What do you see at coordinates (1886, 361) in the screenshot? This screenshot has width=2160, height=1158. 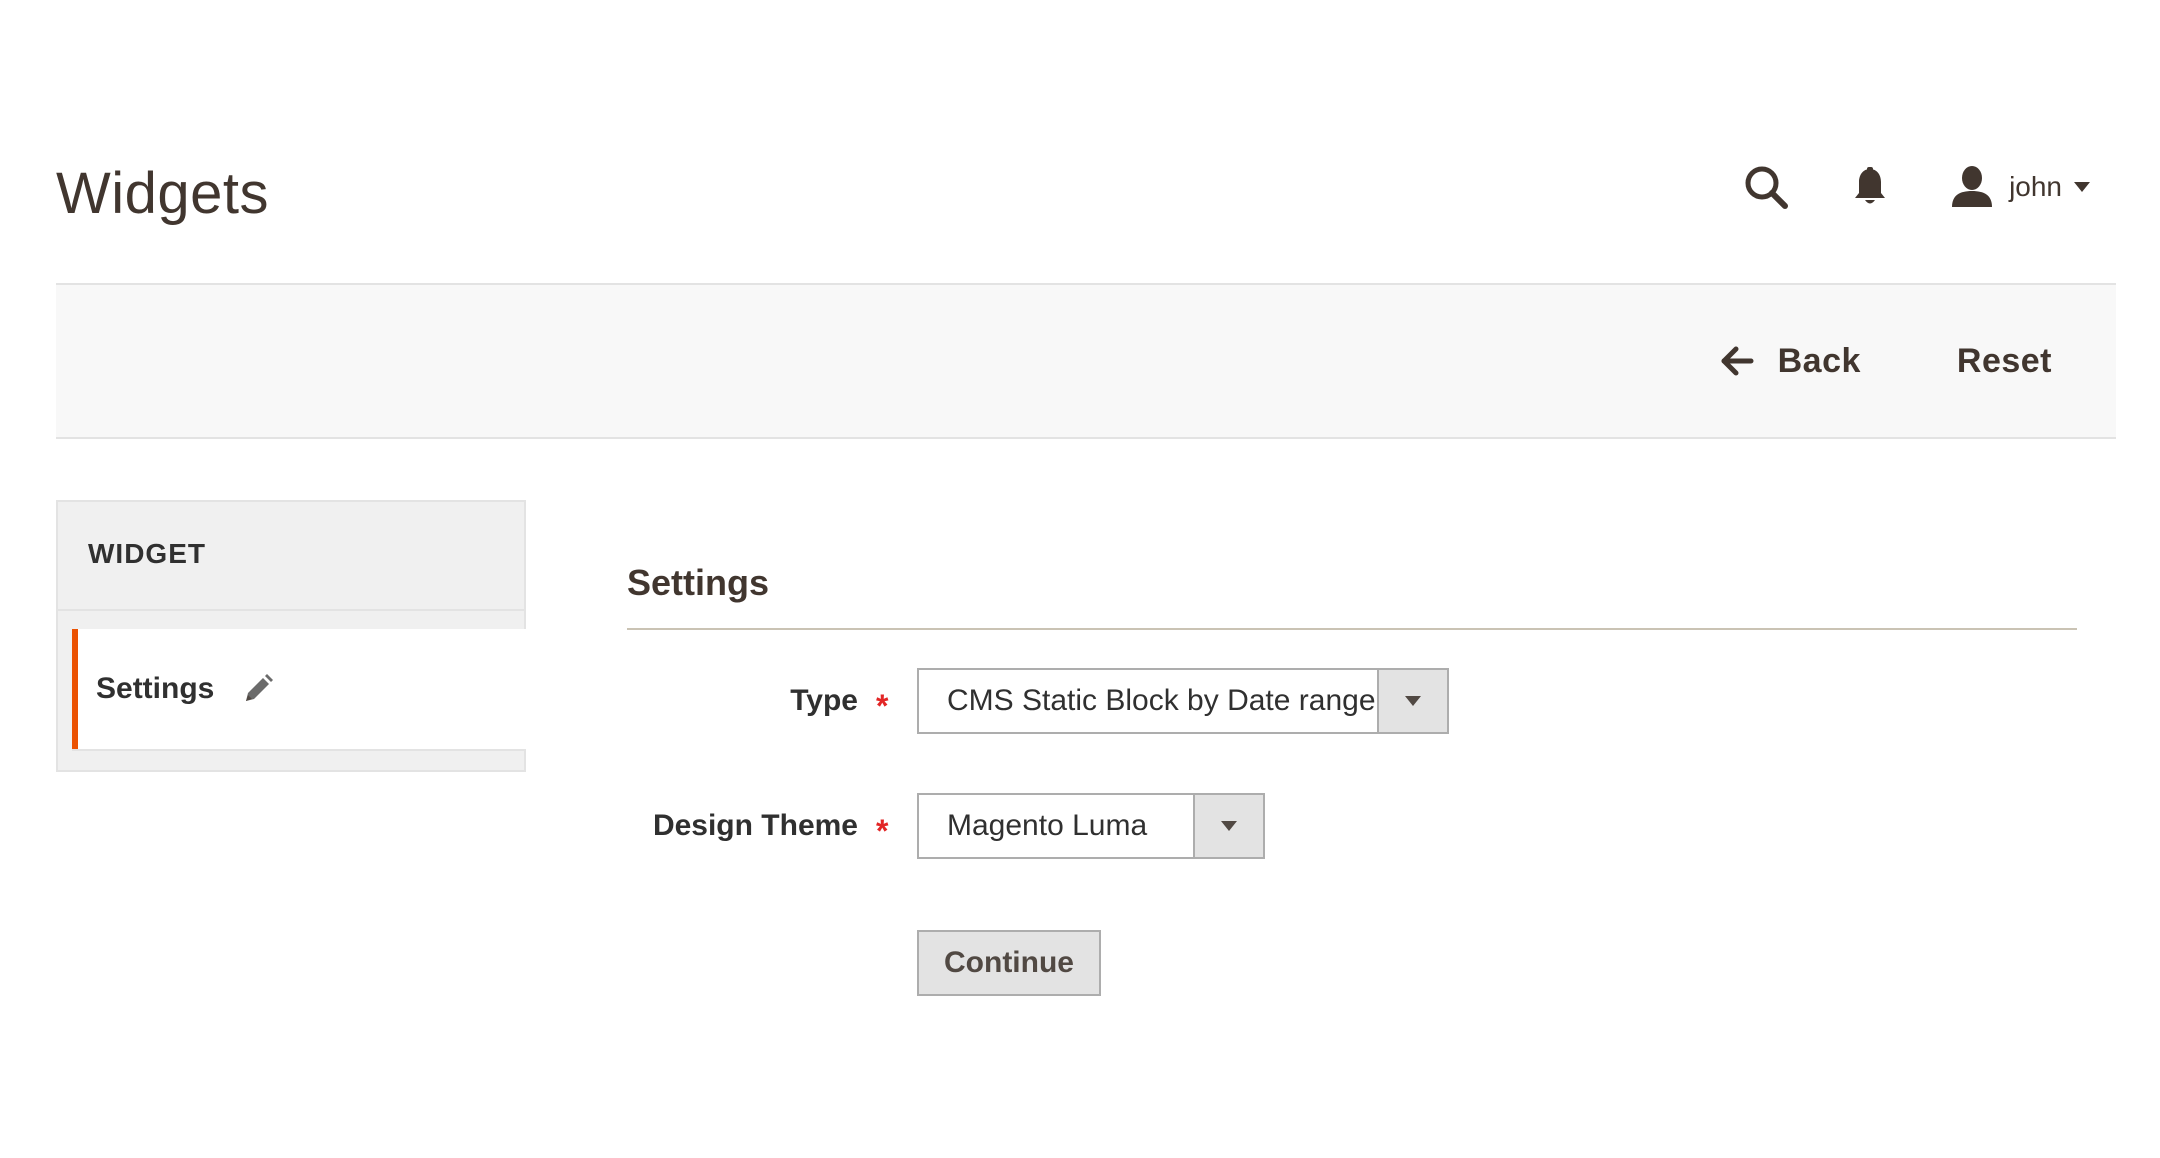 I see `page-actions: Back Reset` at bounding box center [1886, 361].